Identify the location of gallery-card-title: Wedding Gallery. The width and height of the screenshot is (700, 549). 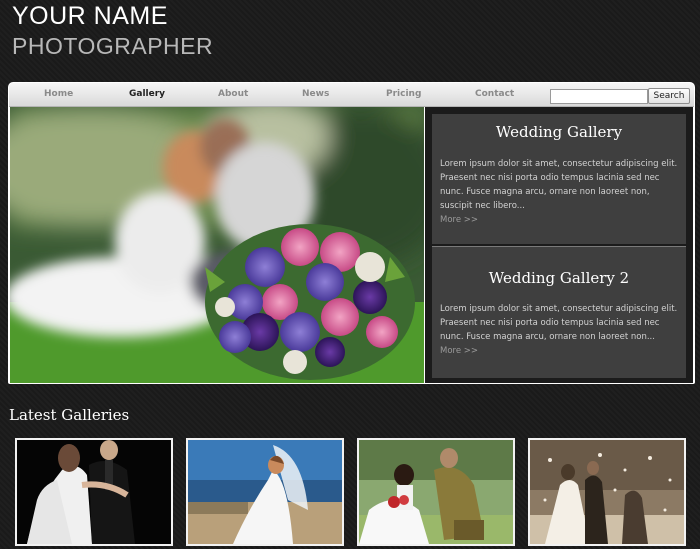
(559, 132).